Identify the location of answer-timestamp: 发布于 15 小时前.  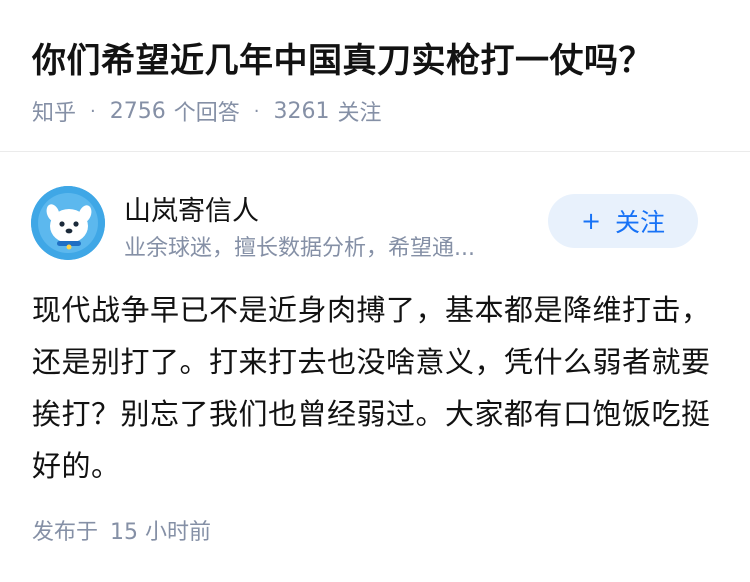
(121, 530).